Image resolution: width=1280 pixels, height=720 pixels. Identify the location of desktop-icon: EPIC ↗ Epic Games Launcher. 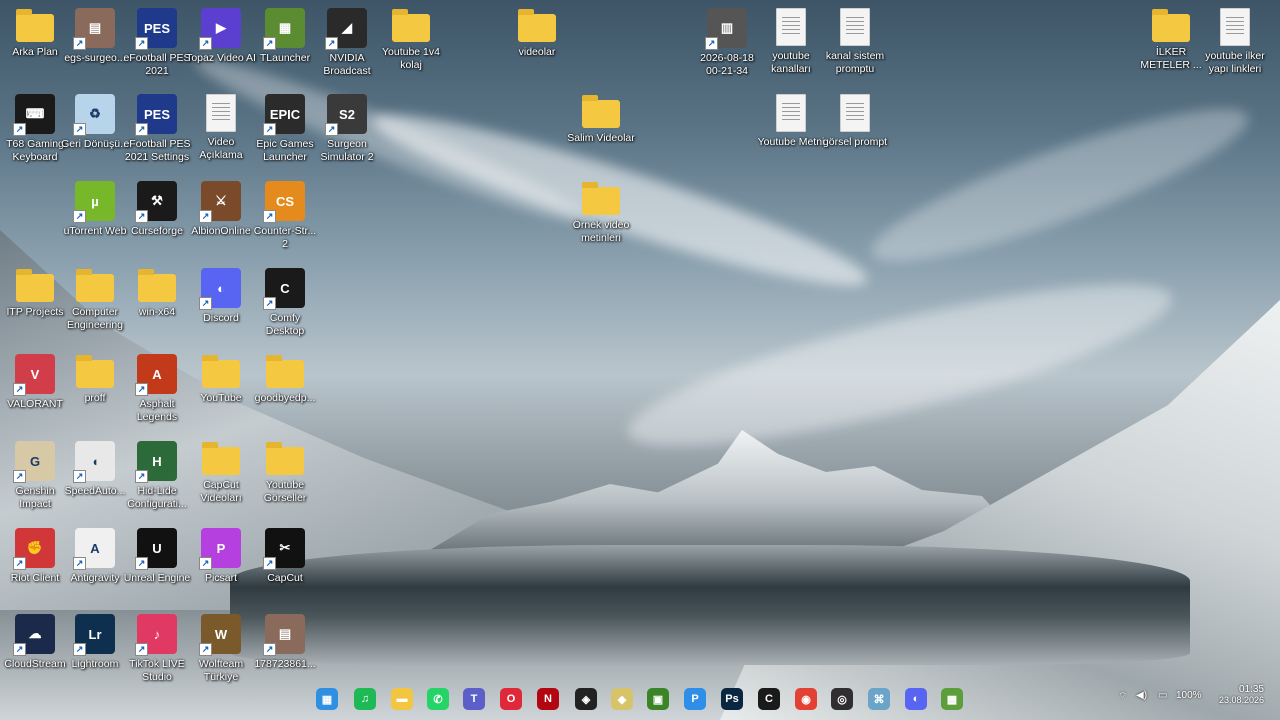
(285, 132).